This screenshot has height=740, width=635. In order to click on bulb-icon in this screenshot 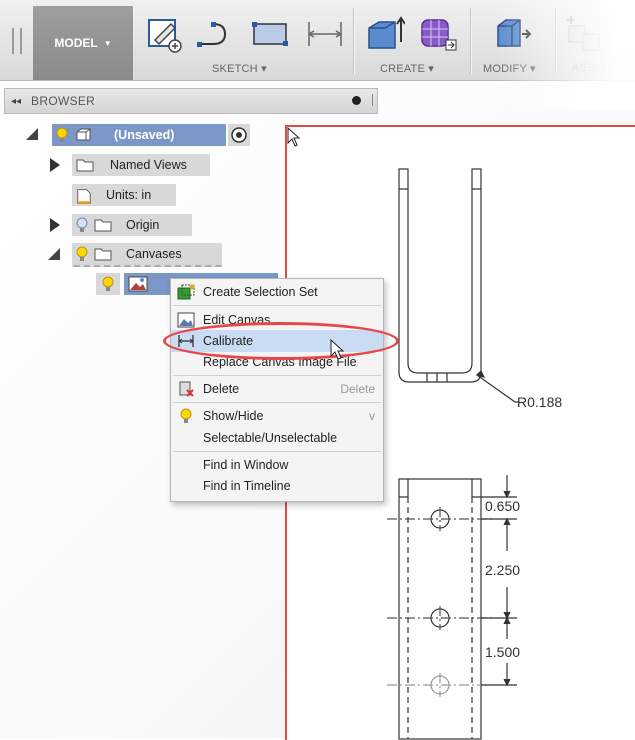, I will do `click(186, 415)`.